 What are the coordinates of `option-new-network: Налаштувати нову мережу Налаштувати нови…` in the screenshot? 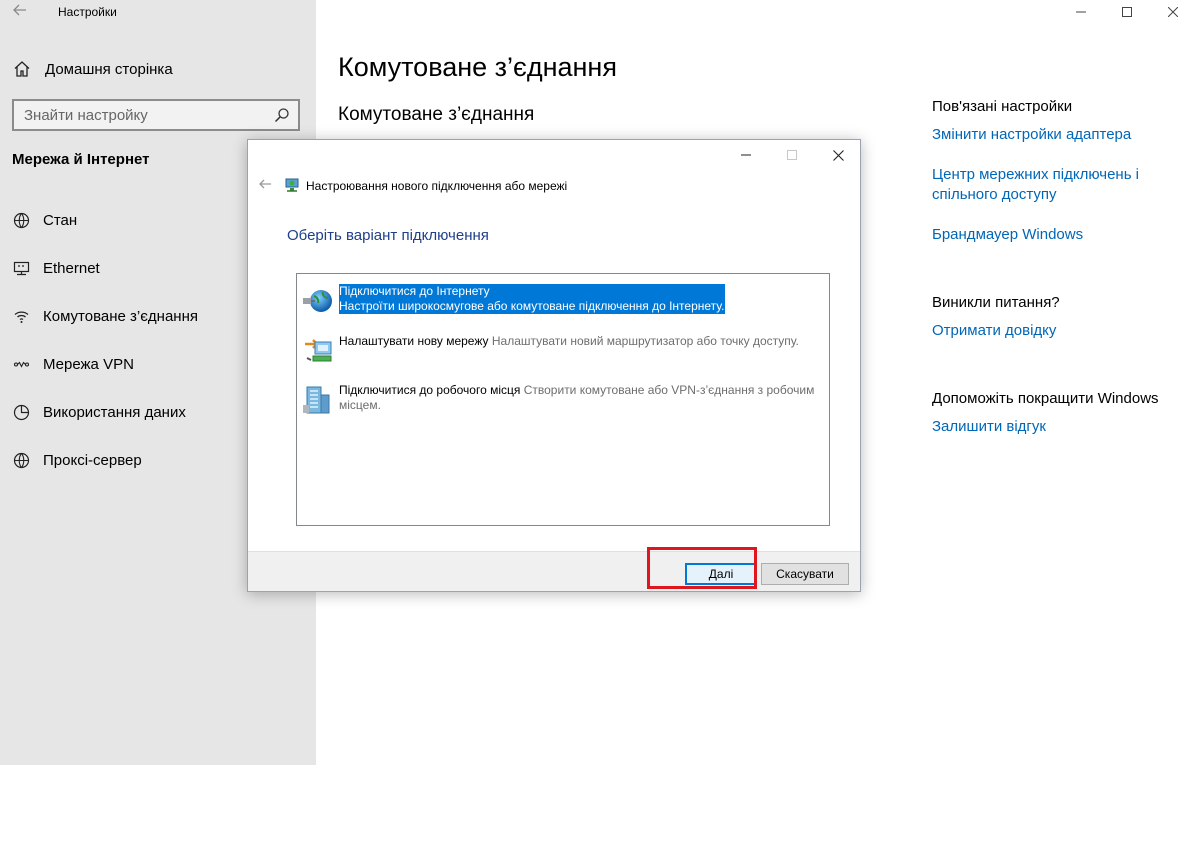 It's located at (550, 354).